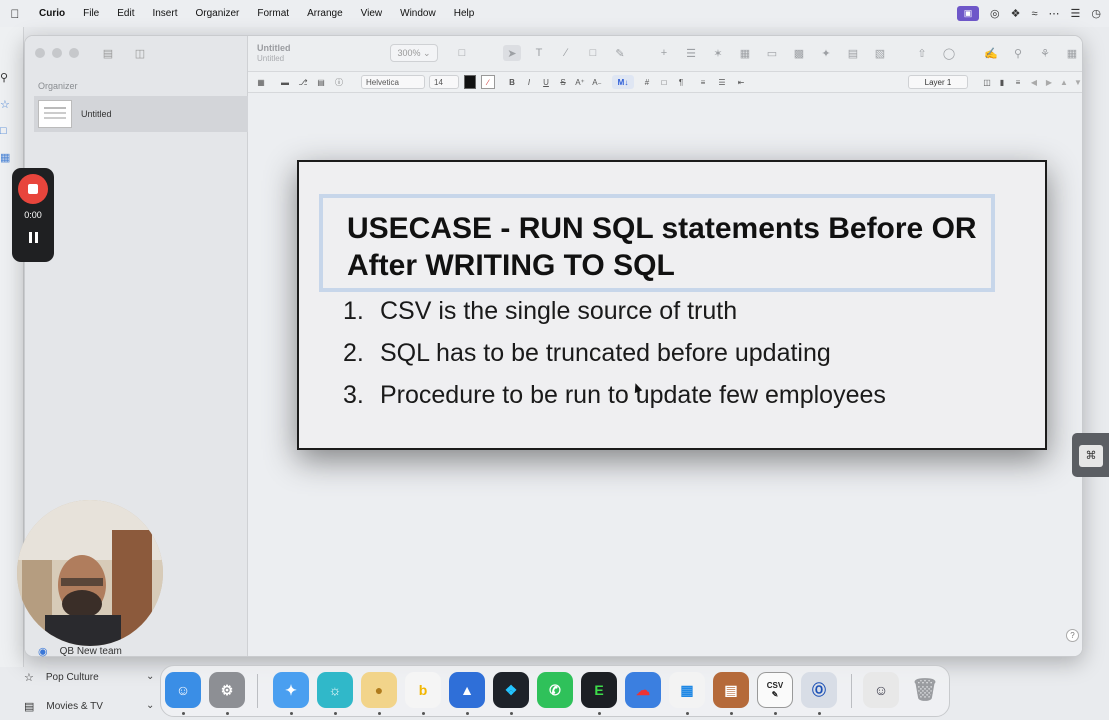  I want to click on menu-insert: Insert, so click(164, 13).